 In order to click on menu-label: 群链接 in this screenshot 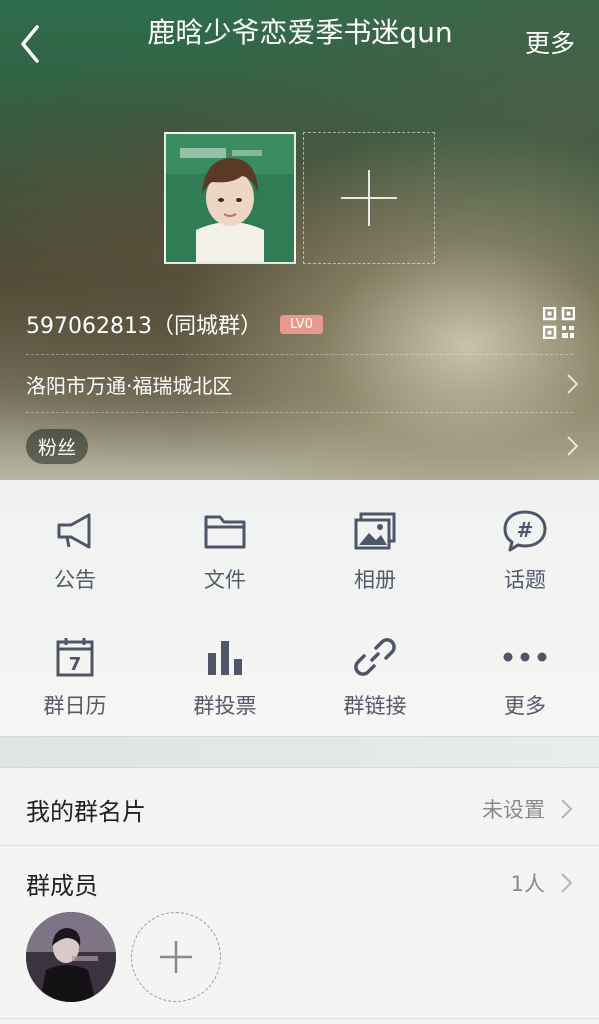, I will do `click(375, 706)`.